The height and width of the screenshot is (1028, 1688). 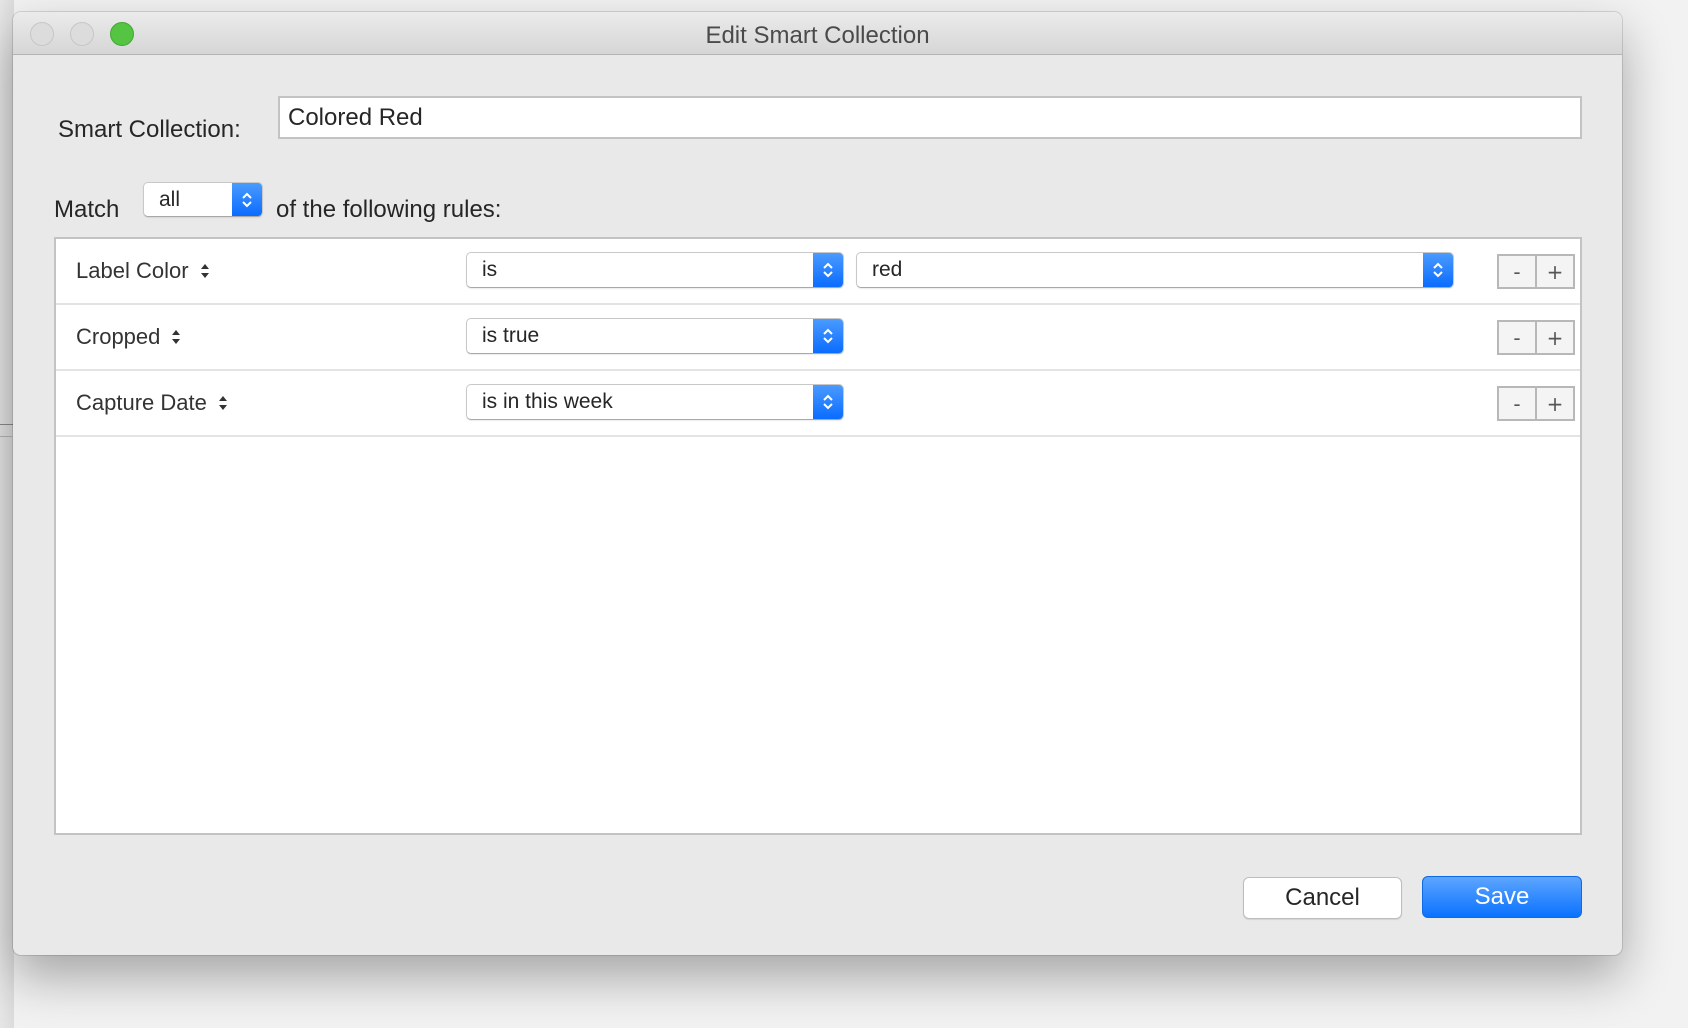 What do you see at coordinates (203, 199) in the screenshot?
I see `match-mode-popup: all` at bounding box center [203, 199].